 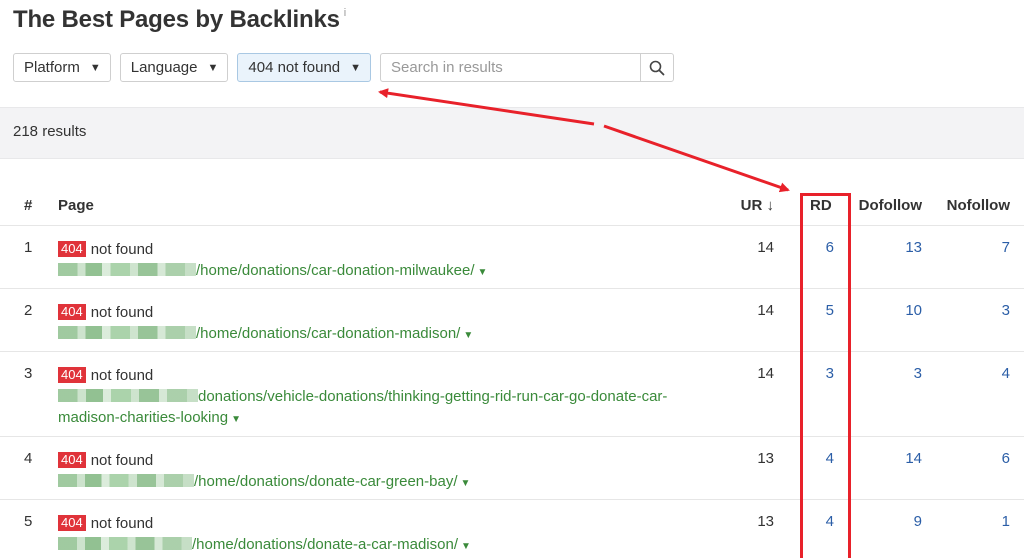 I want to click on col-ur-header: UR ↓, so click(x=757, y=205).